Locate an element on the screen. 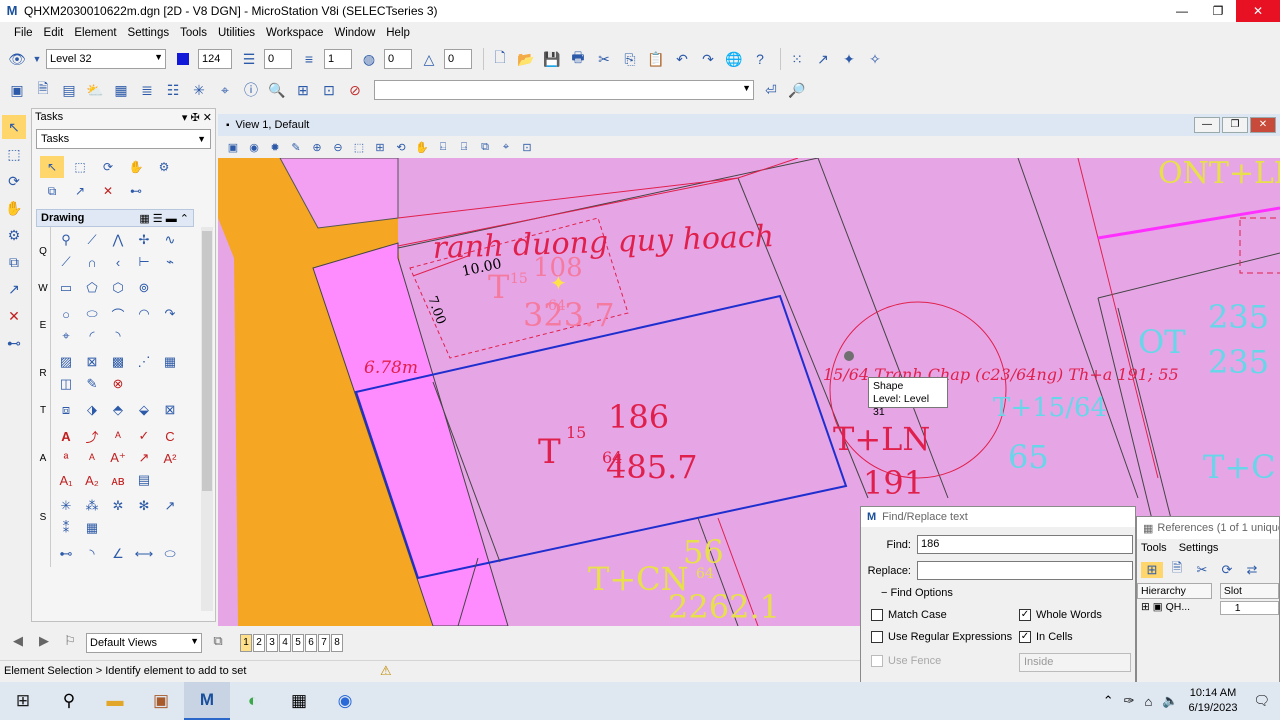  priority-icon: △ is located at coordinates (429, 59).